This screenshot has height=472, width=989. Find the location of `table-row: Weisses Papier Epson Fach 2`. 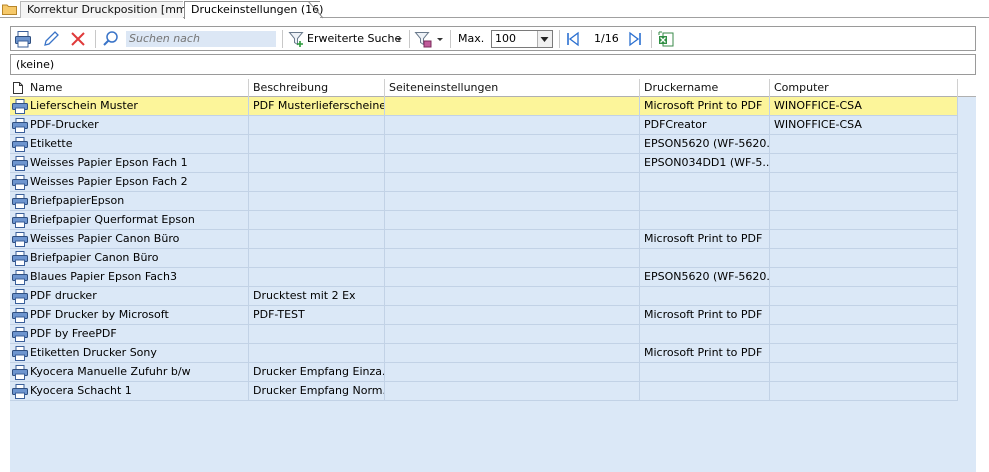

table-row: Weisses Papier Epson Fach 2 is located at coordinates (484, 182).